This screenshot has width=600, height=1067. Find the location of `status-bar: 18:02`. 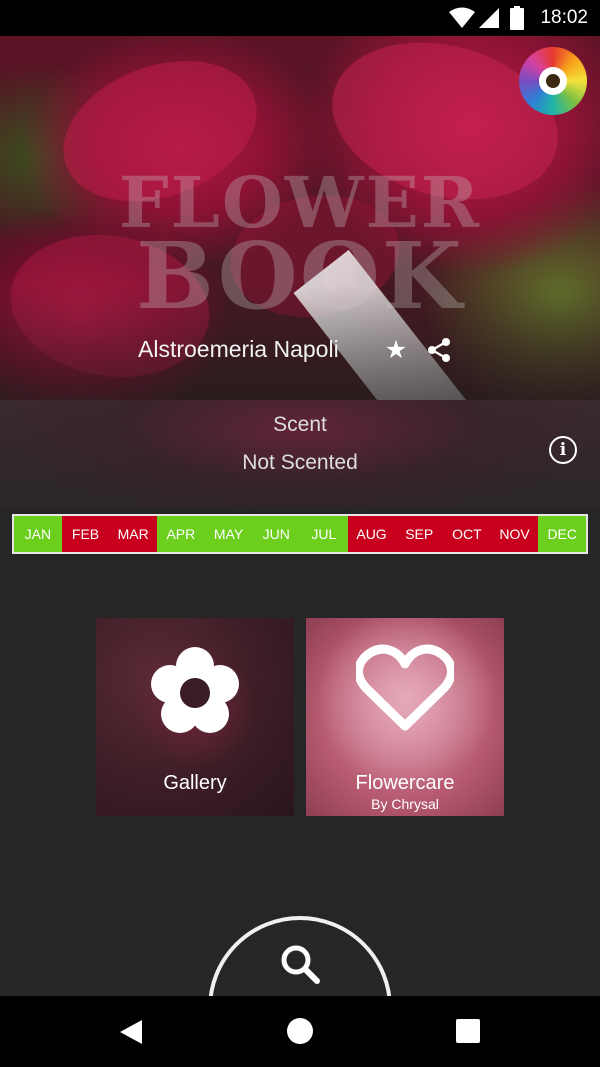

status-bar: 18:02 is located at coordinates (300, 18).